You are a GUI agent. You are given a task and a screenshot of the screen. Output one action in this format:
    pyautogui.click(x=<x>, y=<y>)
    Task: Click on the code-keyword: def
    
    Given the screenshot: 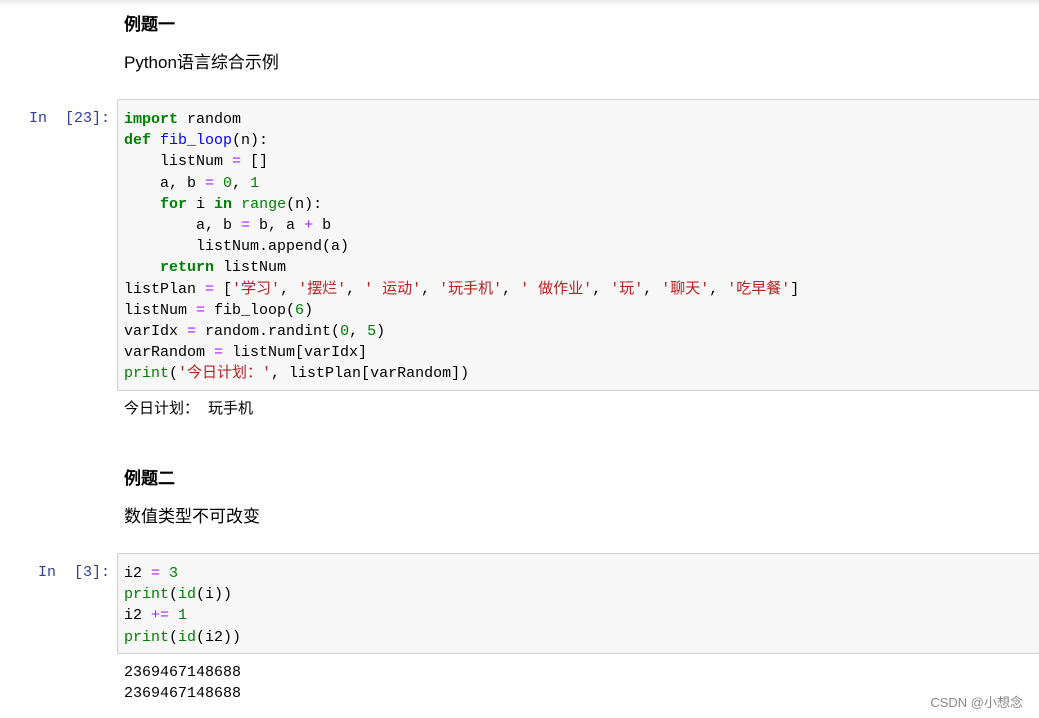 What is the action you would take?
    pyautogui.click(x=138, y=141)
    